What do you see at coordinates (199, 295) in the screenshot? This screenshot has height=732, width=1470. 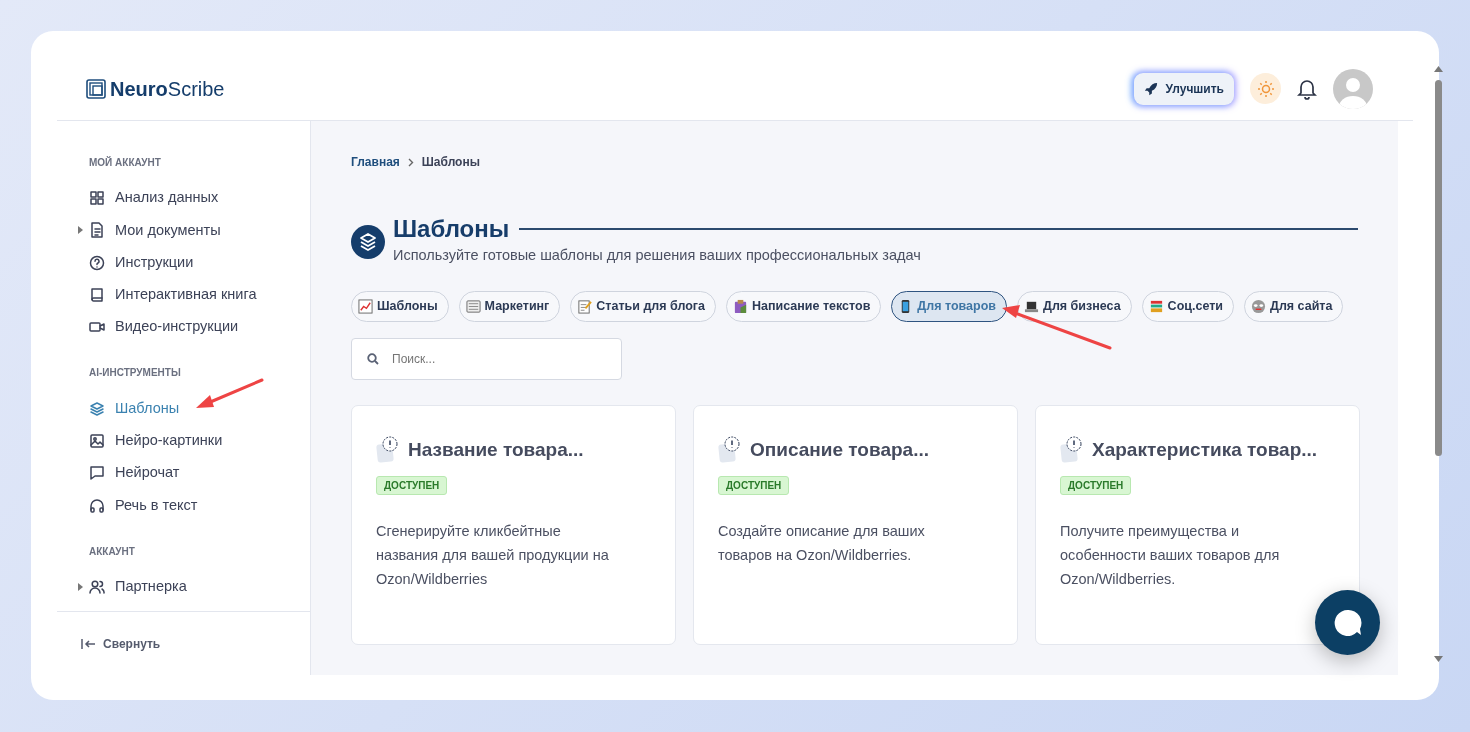 I see `sidebar-item: Интерактивная книга` at bounding box center [199, 295].